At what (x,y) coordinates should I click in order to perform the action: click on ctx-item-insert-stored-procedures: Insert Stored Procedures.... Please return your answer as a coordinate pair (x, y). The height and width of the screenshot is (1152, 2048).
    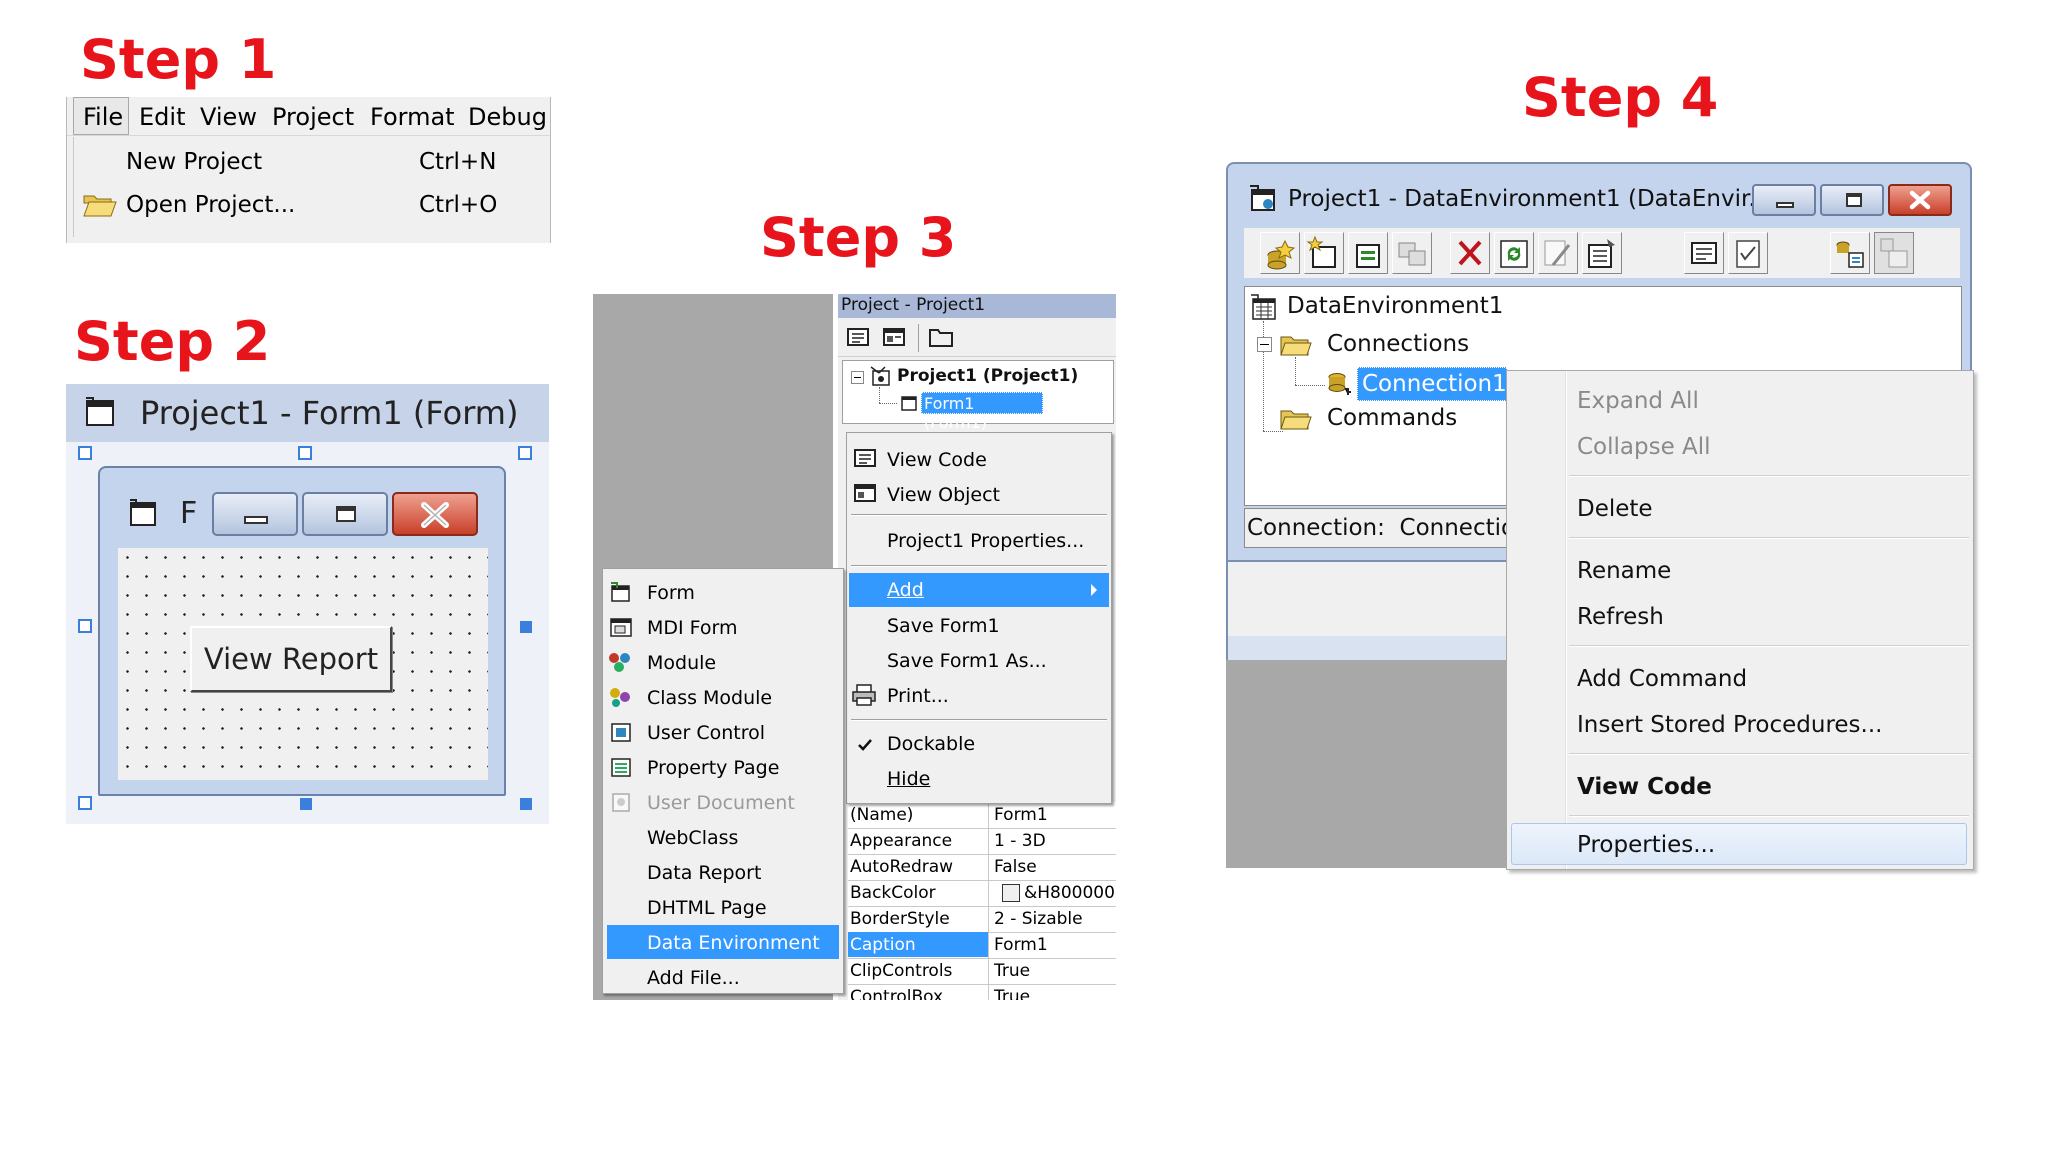
    Looking at the image, I should click on (1740, 725).